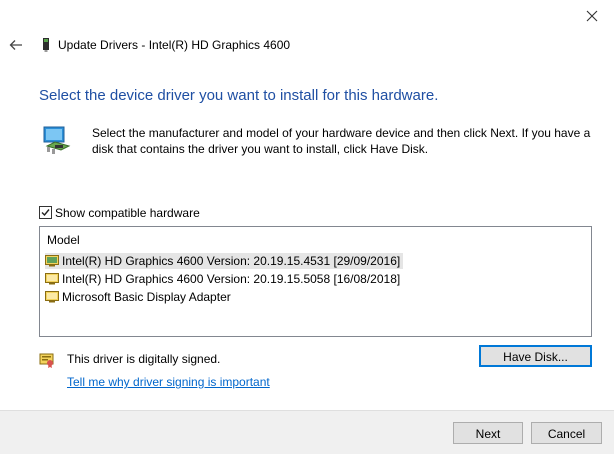 This screenshot has width=614, height=454. What do you see at coordinates (52, 261) in the screenshot?
I see `monitor-green-icon` at bounding box center [52, 261].